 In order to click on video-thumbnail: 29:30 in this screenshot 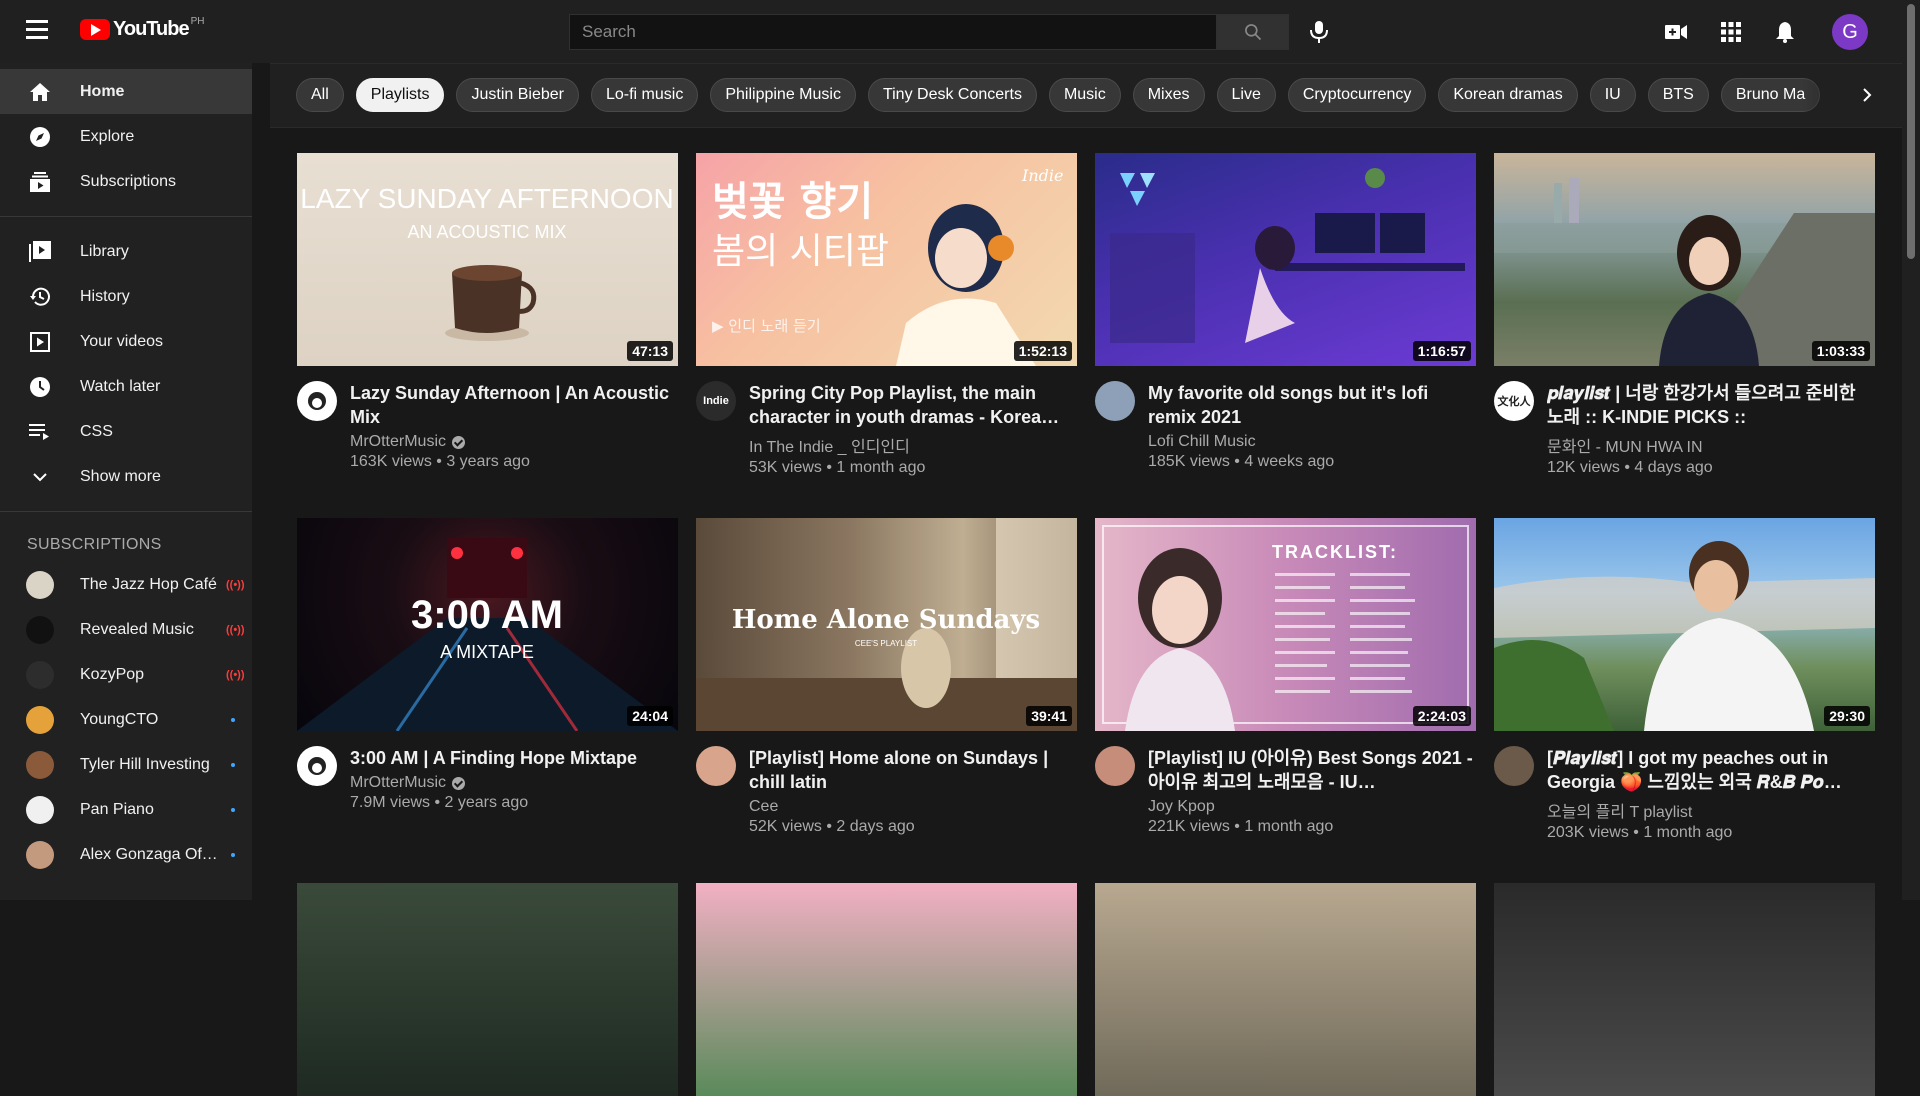, I will do `click(1684, 624)`.